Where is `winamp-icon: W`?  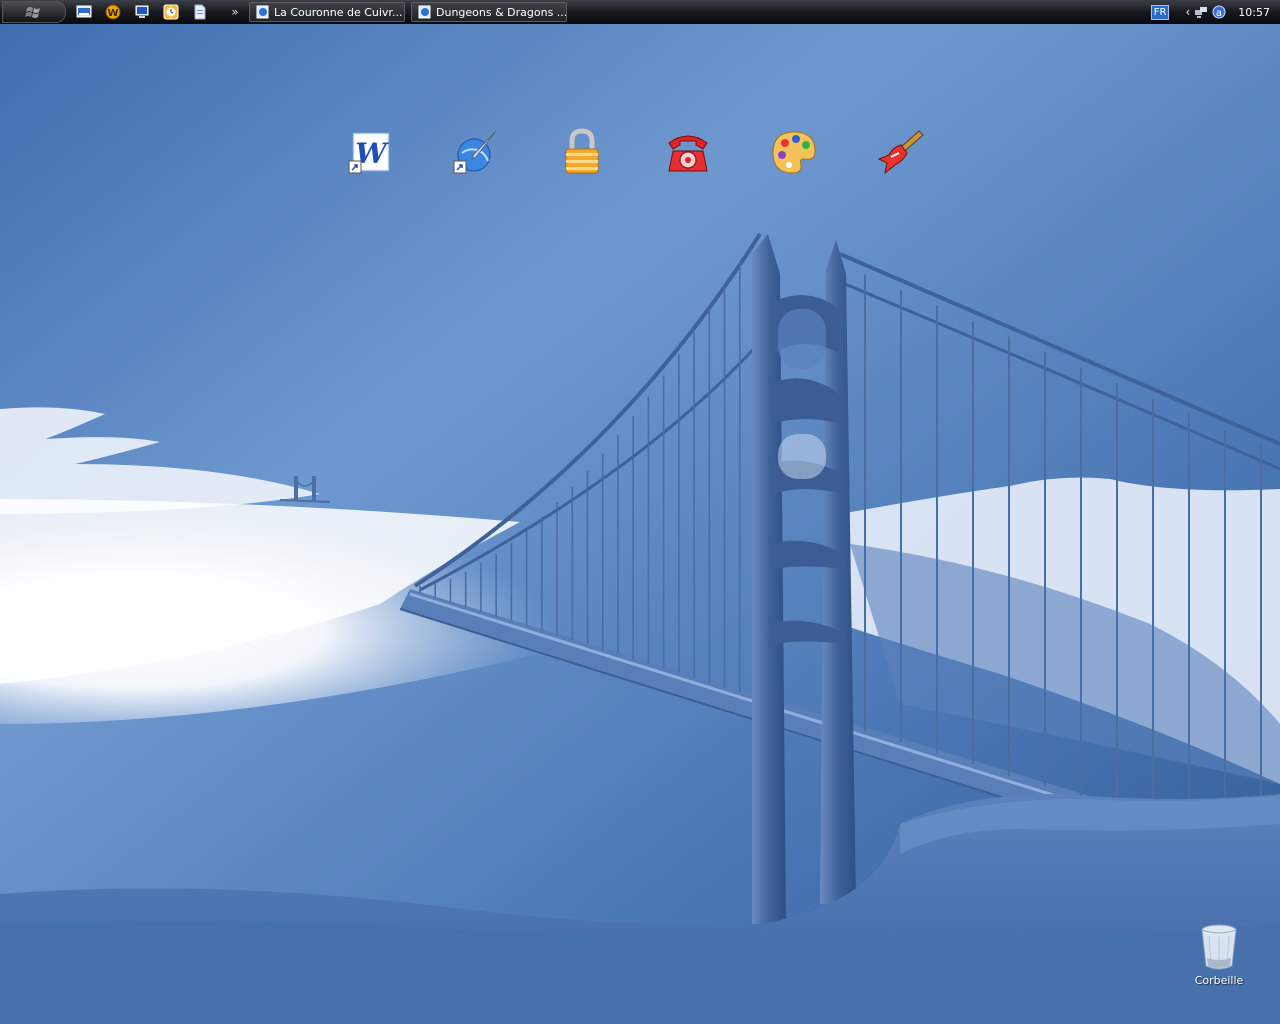
winamp-icon: W is located at coordinates (113, 12).